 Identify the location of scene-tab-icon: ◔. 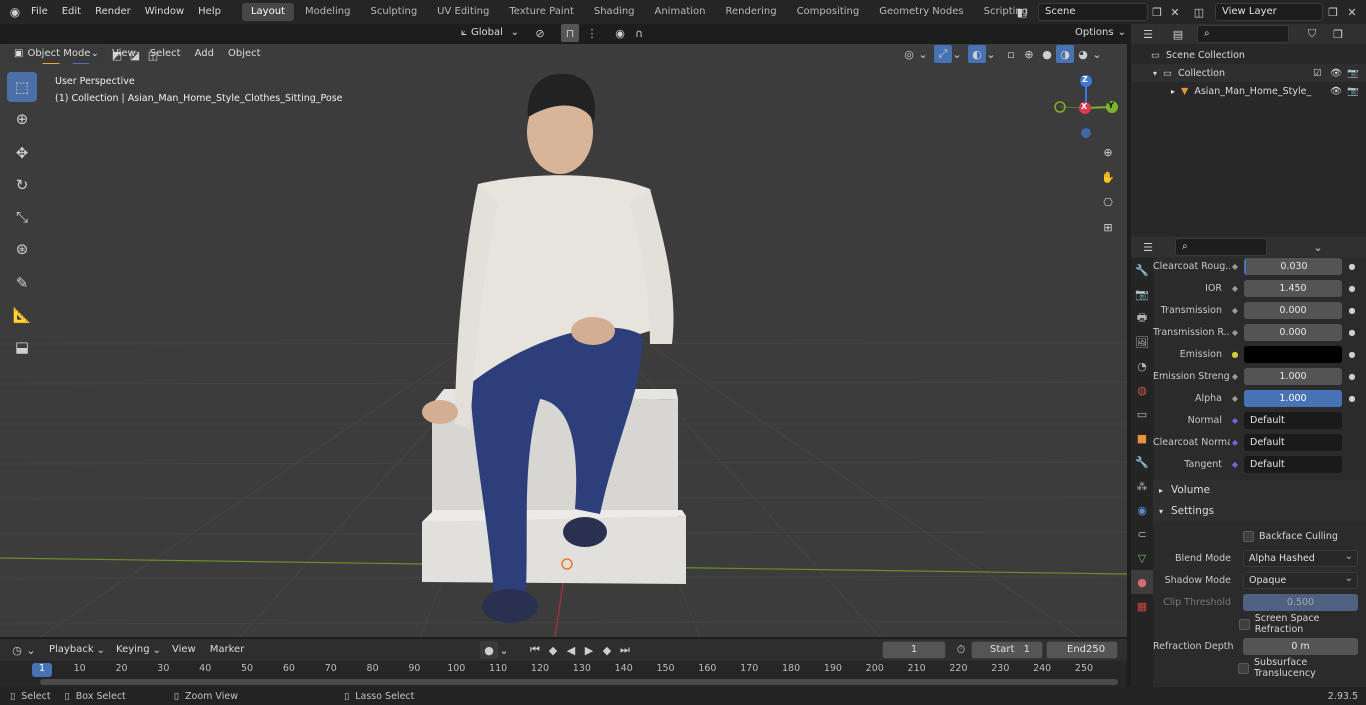
(1142, 366).